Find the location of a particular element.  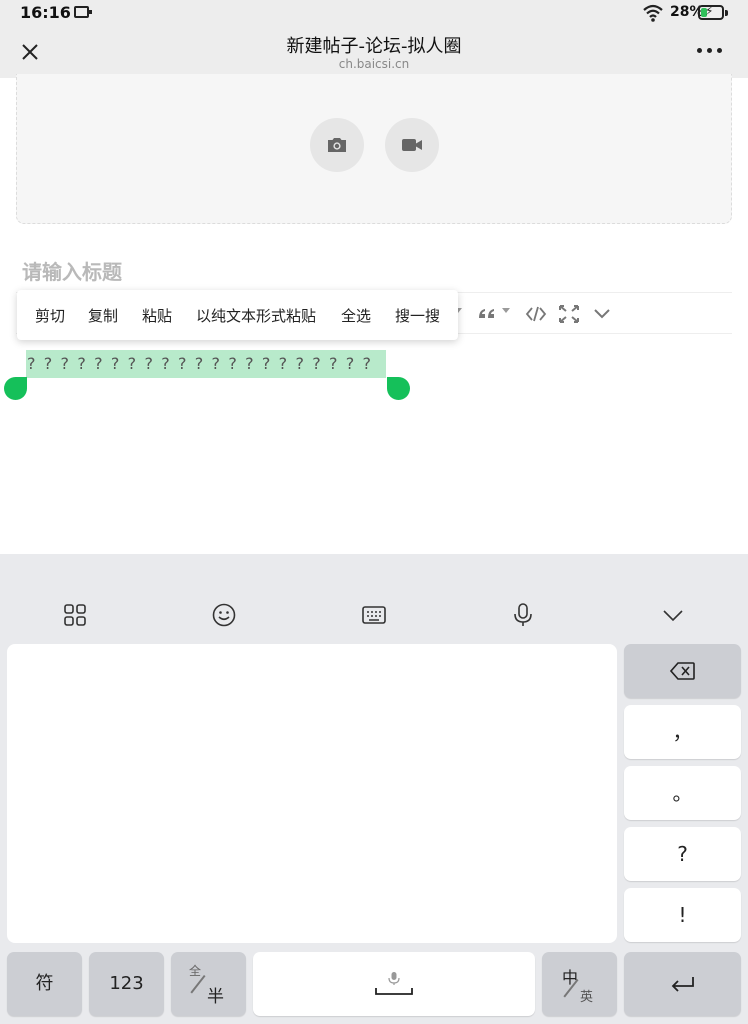

notification-icon is located at coordinates (83, 12).